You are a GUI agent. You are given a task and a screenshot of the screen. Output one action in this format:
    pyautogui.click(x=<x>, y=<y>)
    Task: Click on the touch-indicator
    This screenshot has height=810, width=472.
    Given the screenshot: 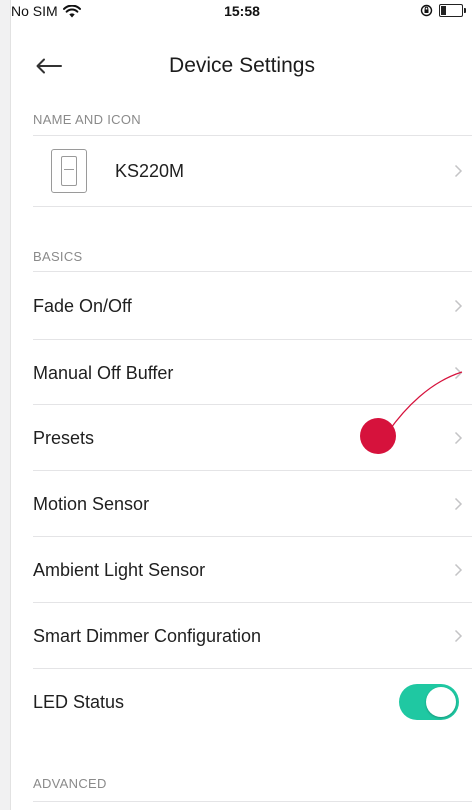 What is the action you would take?
    pyautogui.click(x=378, y=436)
    